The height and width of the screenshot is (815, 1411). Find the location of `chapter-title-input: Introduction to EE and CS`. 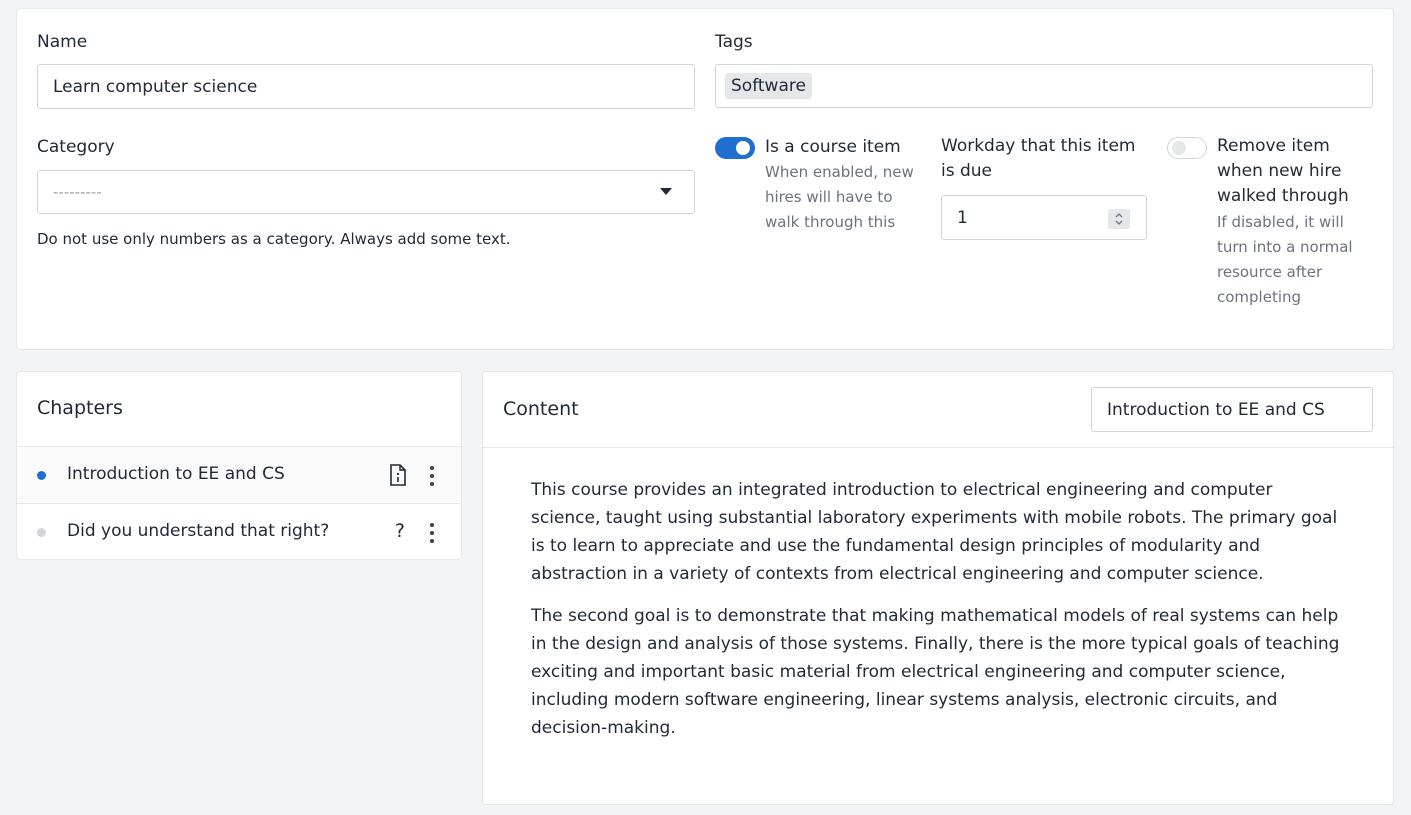

chapter-title-input: Introduction to EE and CS is located at coordinates (1232, 409).